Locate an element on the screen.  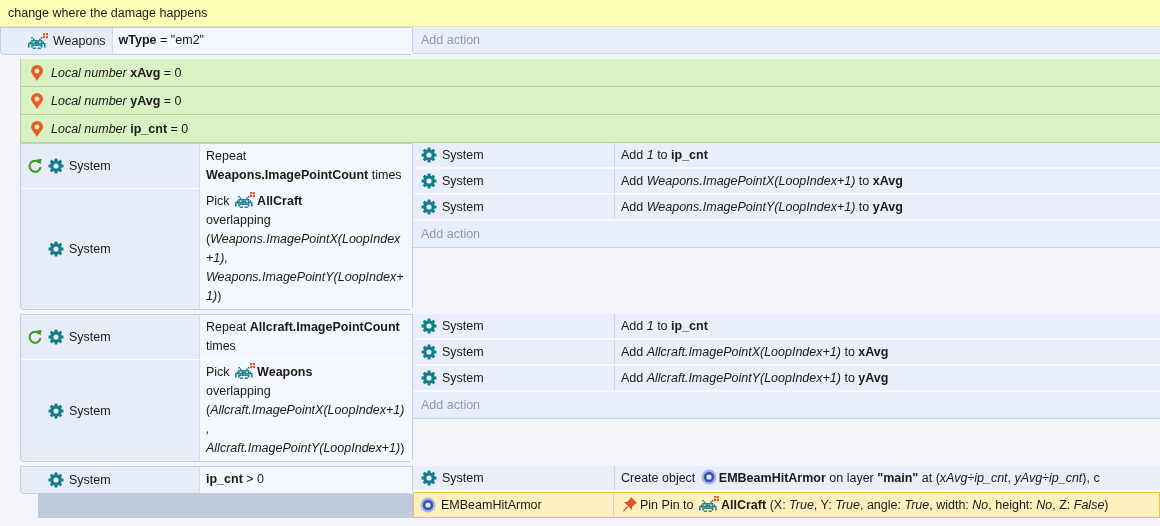
action-text: Add Weapons.ImagePointX(LoopIndex+1) to xAvg is located at coordinates (762, 181).